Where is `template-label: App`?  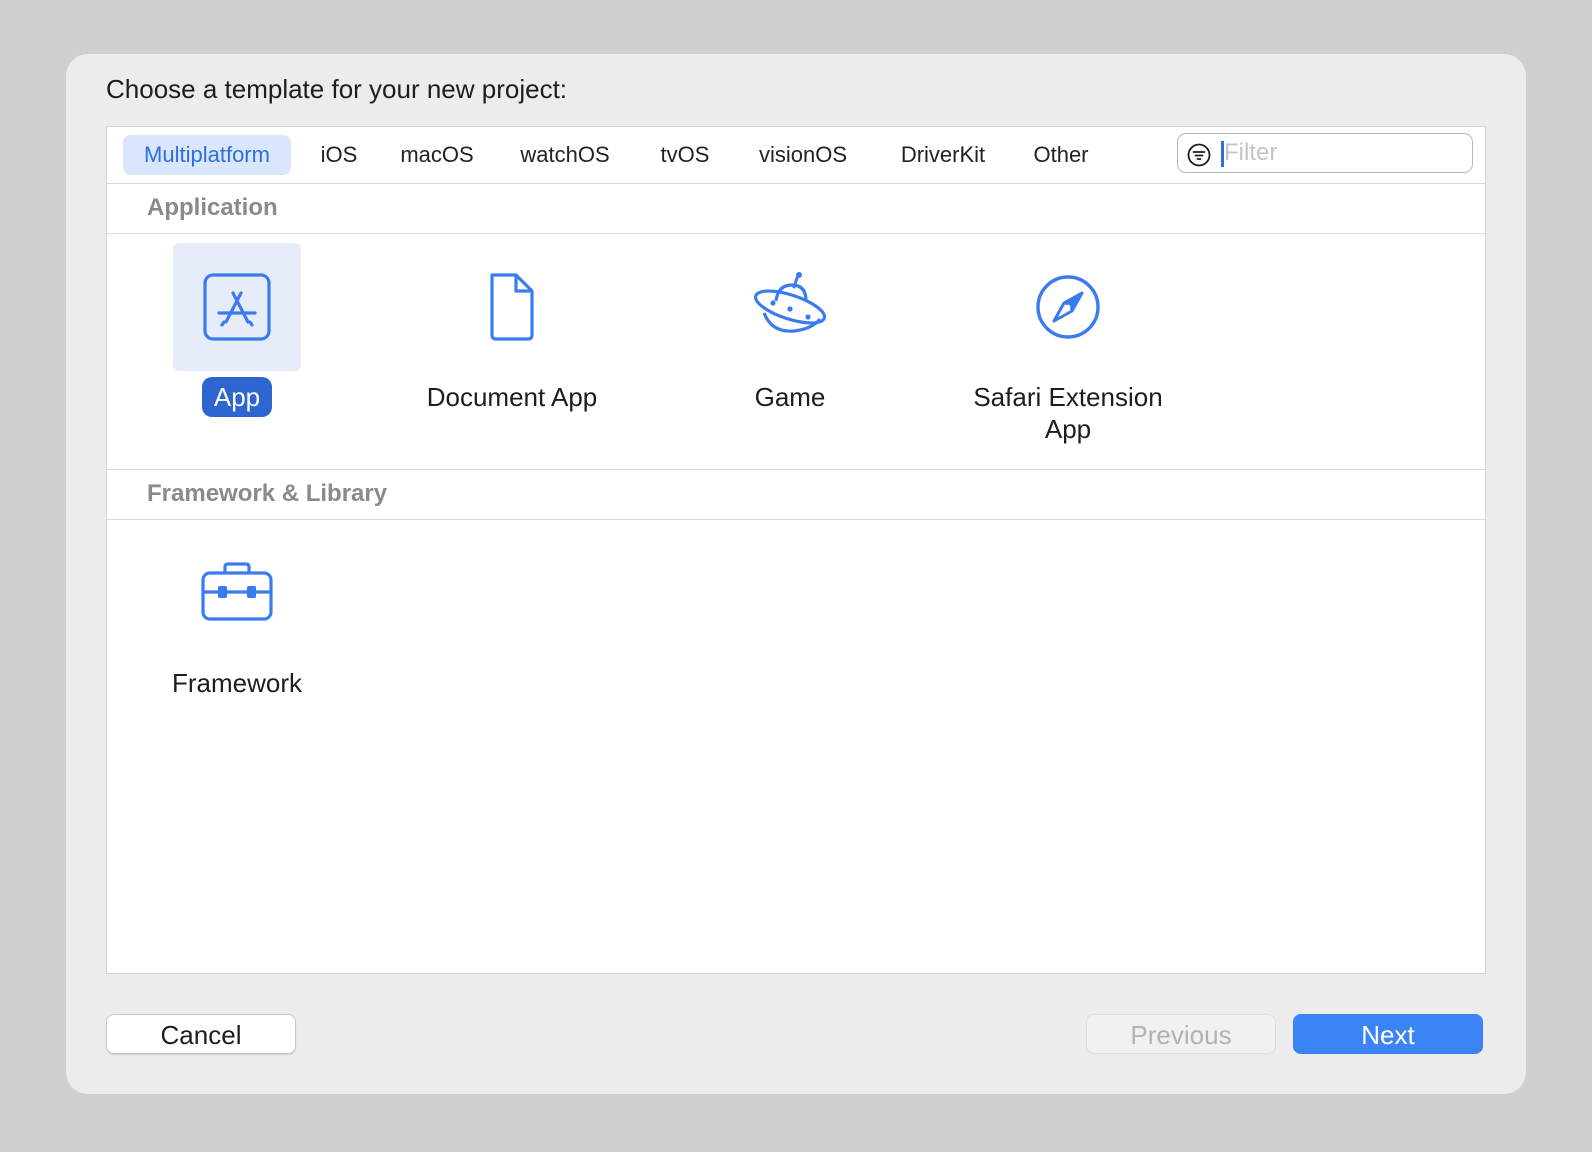
template-label: App is located at coordinates (237, 397).